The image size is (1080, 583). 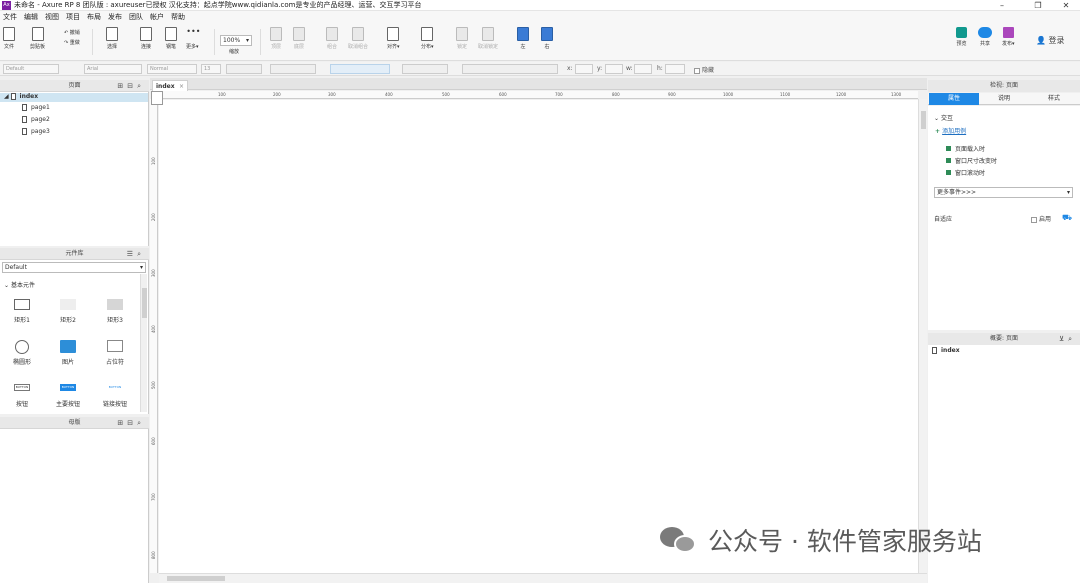 What do you see at coordinates (112, 38) in the screenshot?
I see `select-button: 选择` at bounding box center [112, 38].